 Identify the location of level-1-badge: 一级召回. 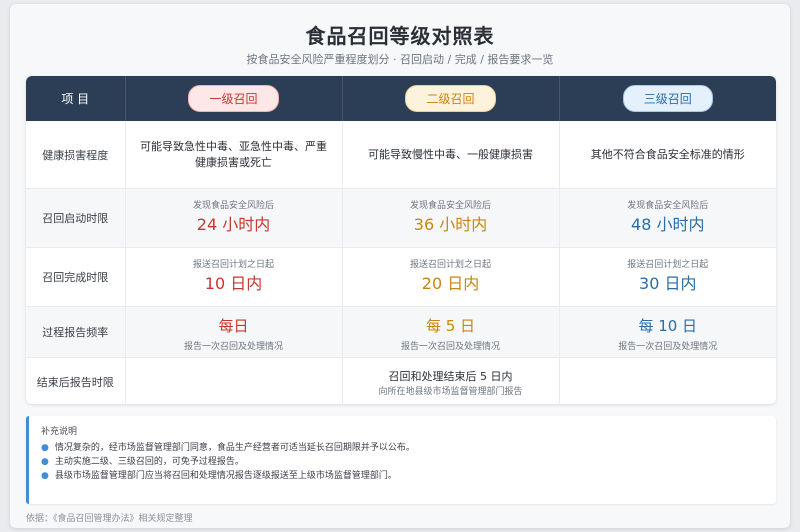
(233, 98).